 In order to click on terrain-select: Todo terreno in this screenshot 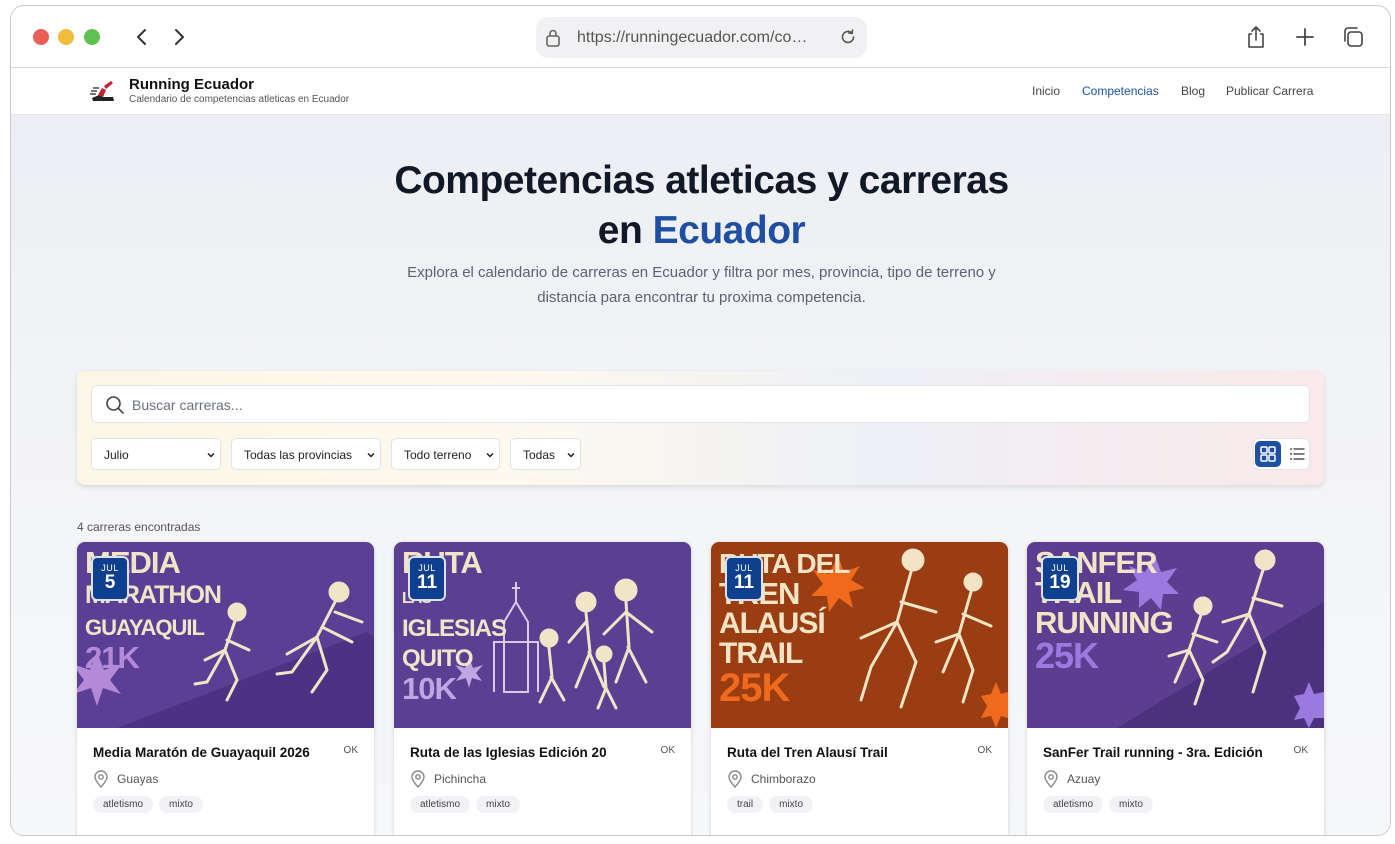, I will do `click(445, 454)`.